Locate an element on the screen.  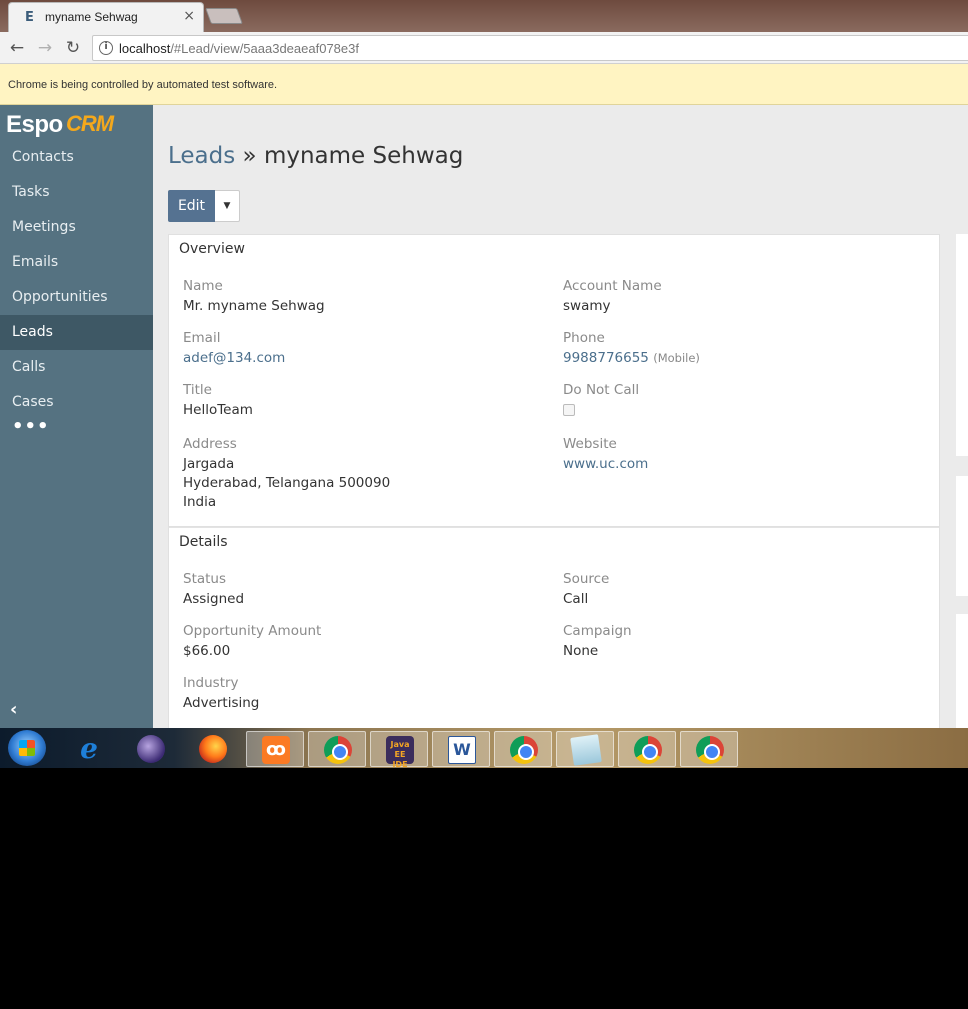
do-not-call-checkbox is located at coordinates (569, 410).